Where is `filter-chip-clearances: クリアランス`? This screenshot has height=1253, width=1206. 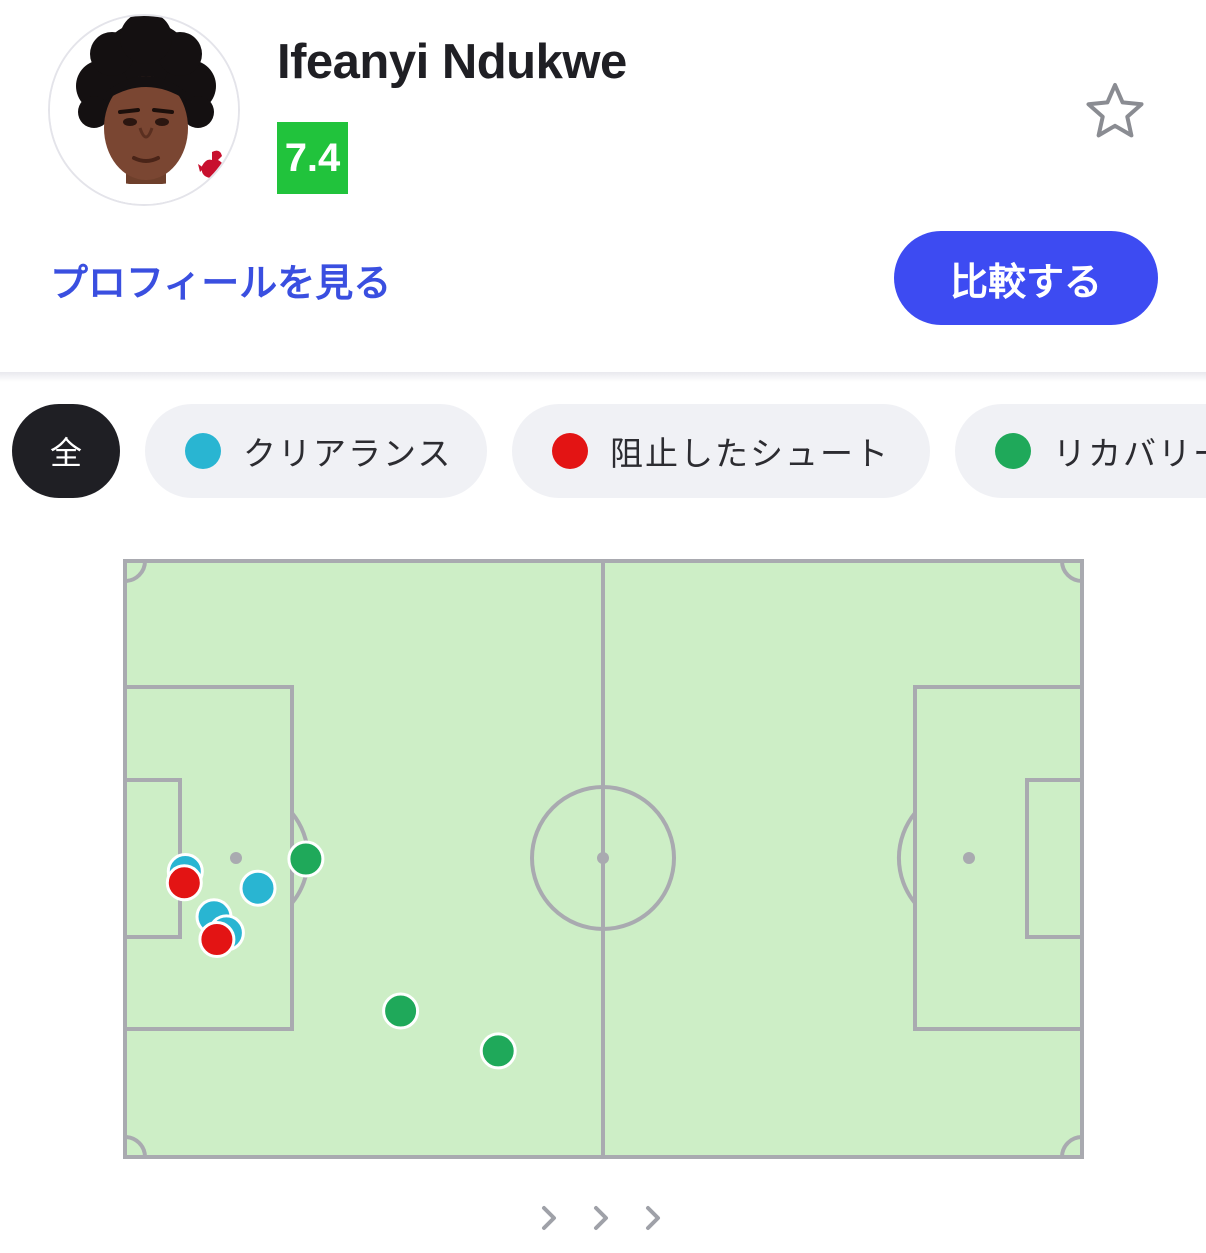 filter-chip-clearances: クリアランス is located at coordinates (316, 451).